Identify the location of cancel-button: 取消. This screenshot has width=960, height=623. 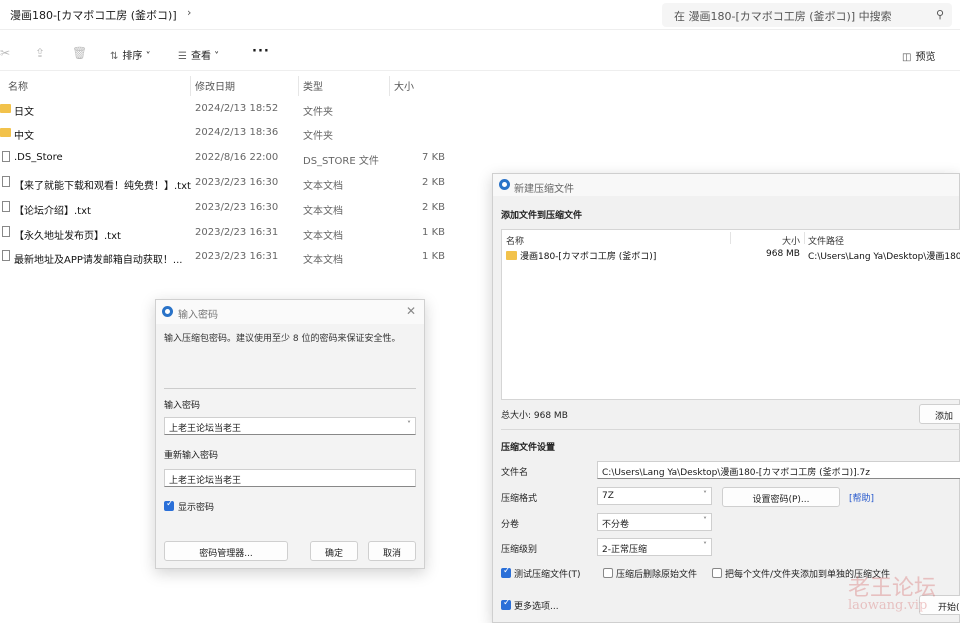
(392, 551).